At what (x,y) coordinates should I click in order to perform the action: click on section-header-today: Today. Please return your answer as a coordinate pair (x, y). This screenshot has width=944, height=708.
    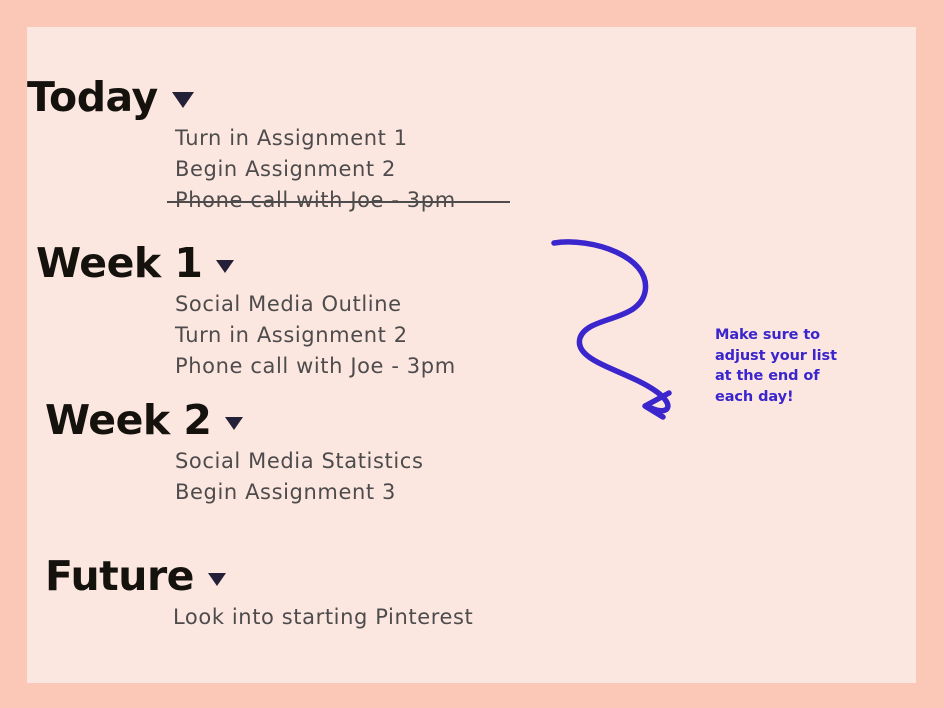
    Looking at the image, I should click on (287, 97).